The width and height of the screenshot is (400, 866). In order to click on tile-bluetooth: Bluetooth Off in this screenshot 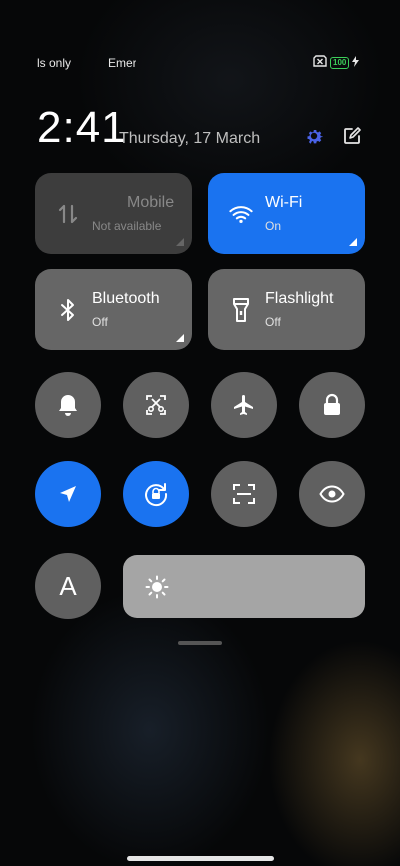, I will do `click(113, 309)`.